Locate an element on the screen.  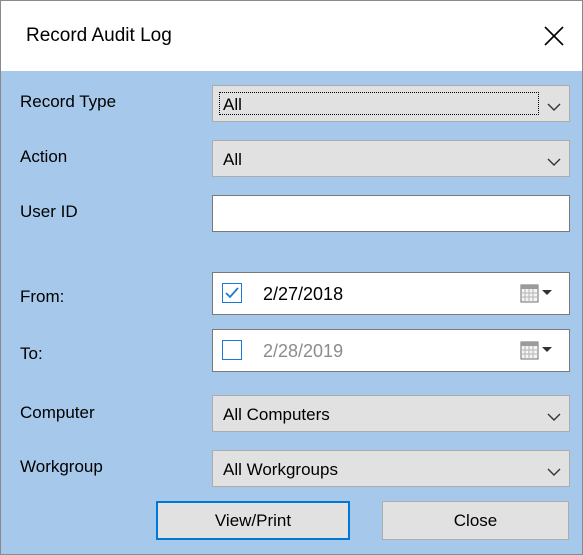
from-date-value: 2/27/2018 is located at coordinates (303, 294).